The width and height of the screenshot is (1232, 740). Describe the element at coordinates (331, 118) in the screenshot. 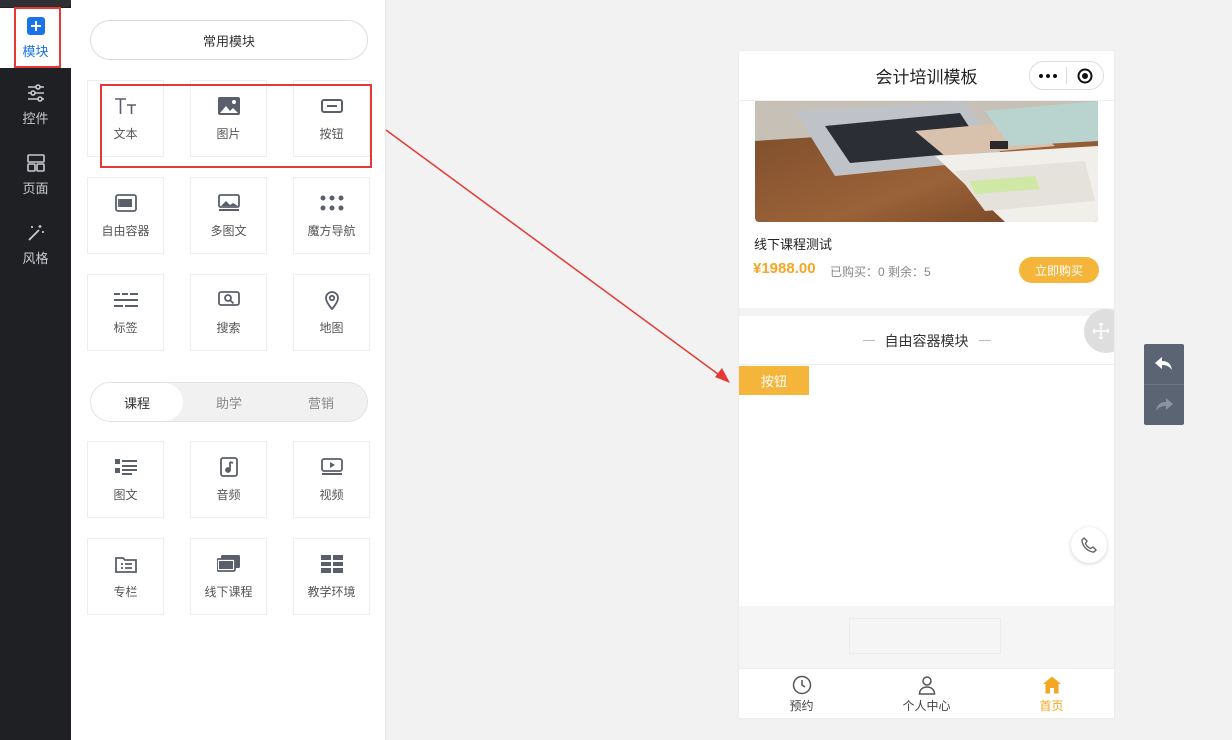

I see `module-tile-button: 按钮` at that location.